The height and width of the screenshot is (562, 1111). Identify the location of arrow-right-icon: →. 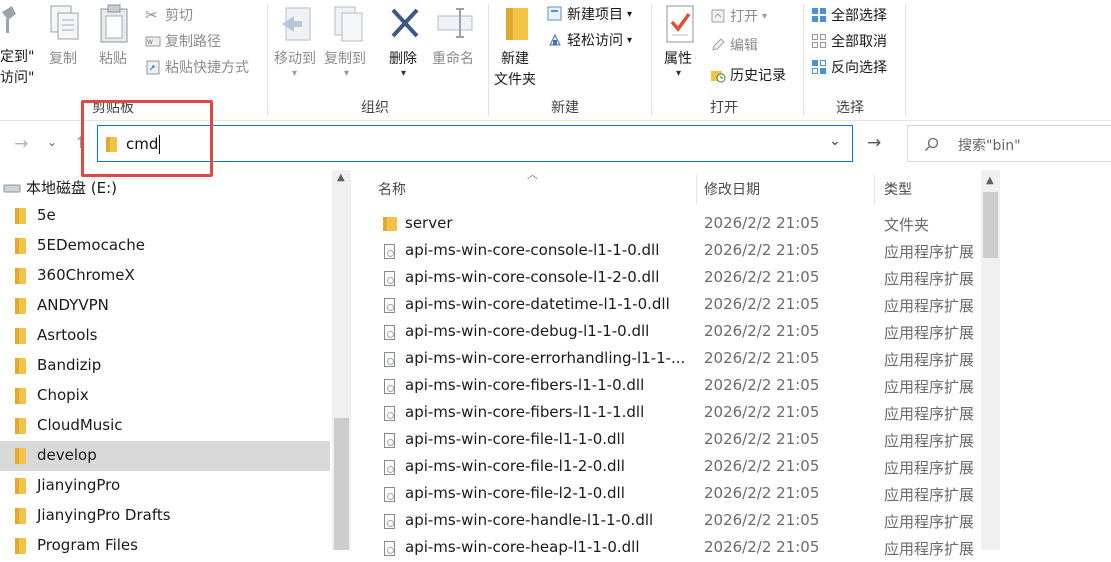
(874, 143).